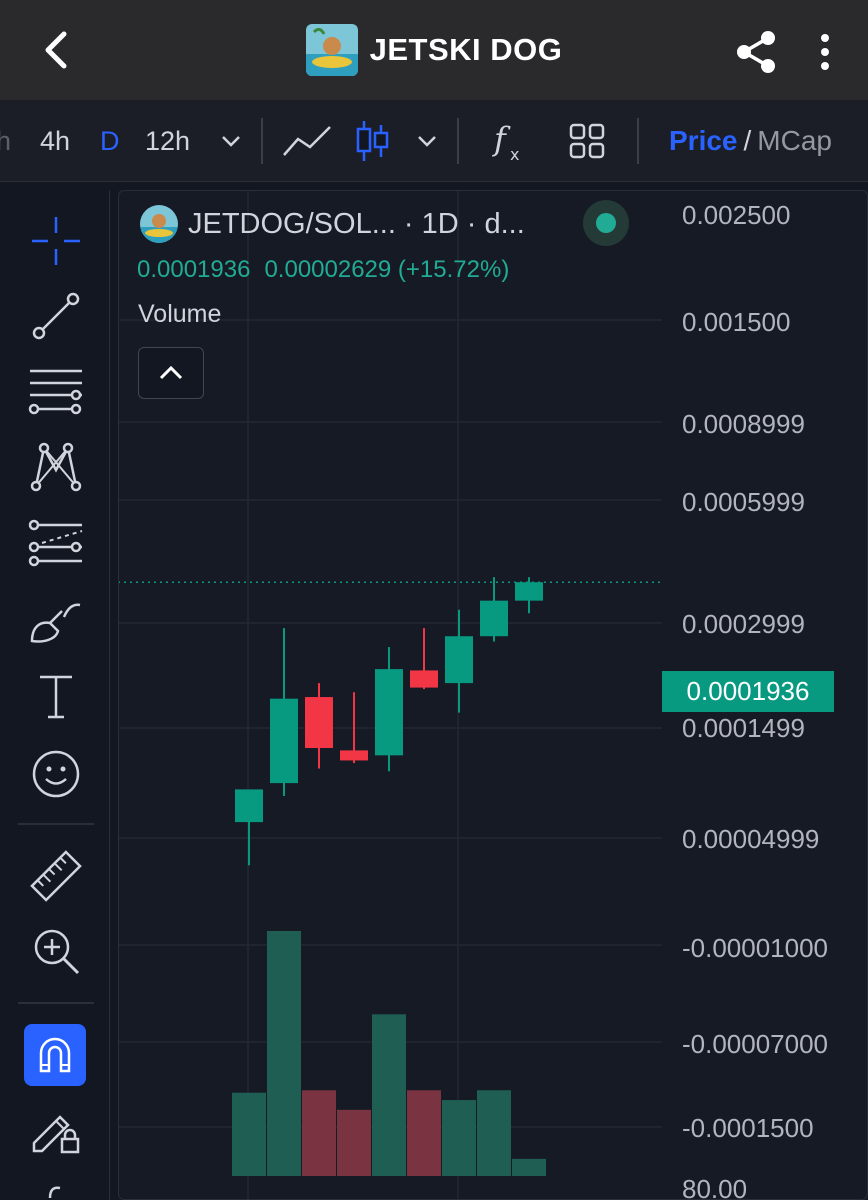 This screenshot has height=1200, width=868. Describe the element at coordinates (748, 691) in the screenshot. I see `last-price-tag: 0.0001936` at that location.